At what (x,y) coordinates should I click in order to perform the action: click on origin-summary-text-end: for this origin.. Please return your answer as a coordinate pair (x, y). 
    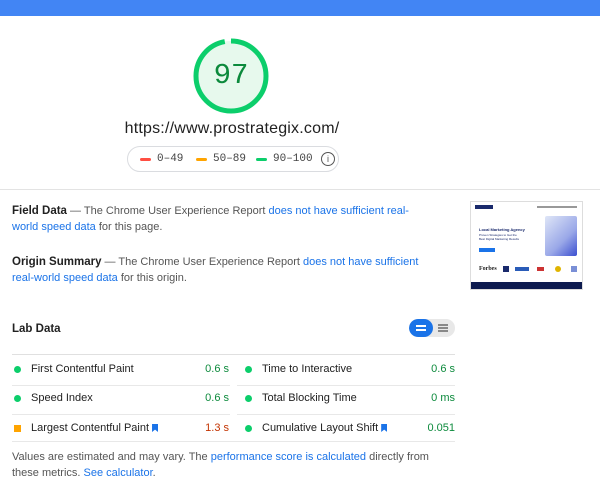
    Looking at the image, I should click on (152, 278).